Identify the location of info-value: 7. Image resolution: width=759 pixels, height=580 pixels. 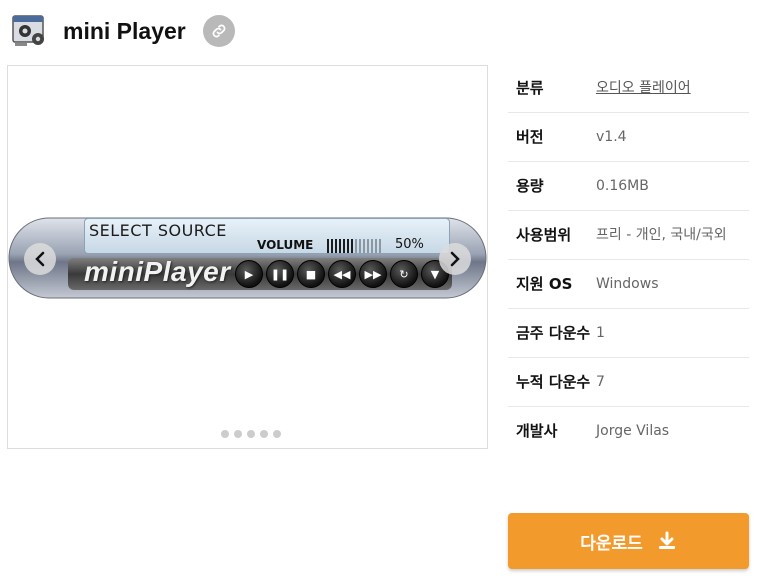
(600, 382).